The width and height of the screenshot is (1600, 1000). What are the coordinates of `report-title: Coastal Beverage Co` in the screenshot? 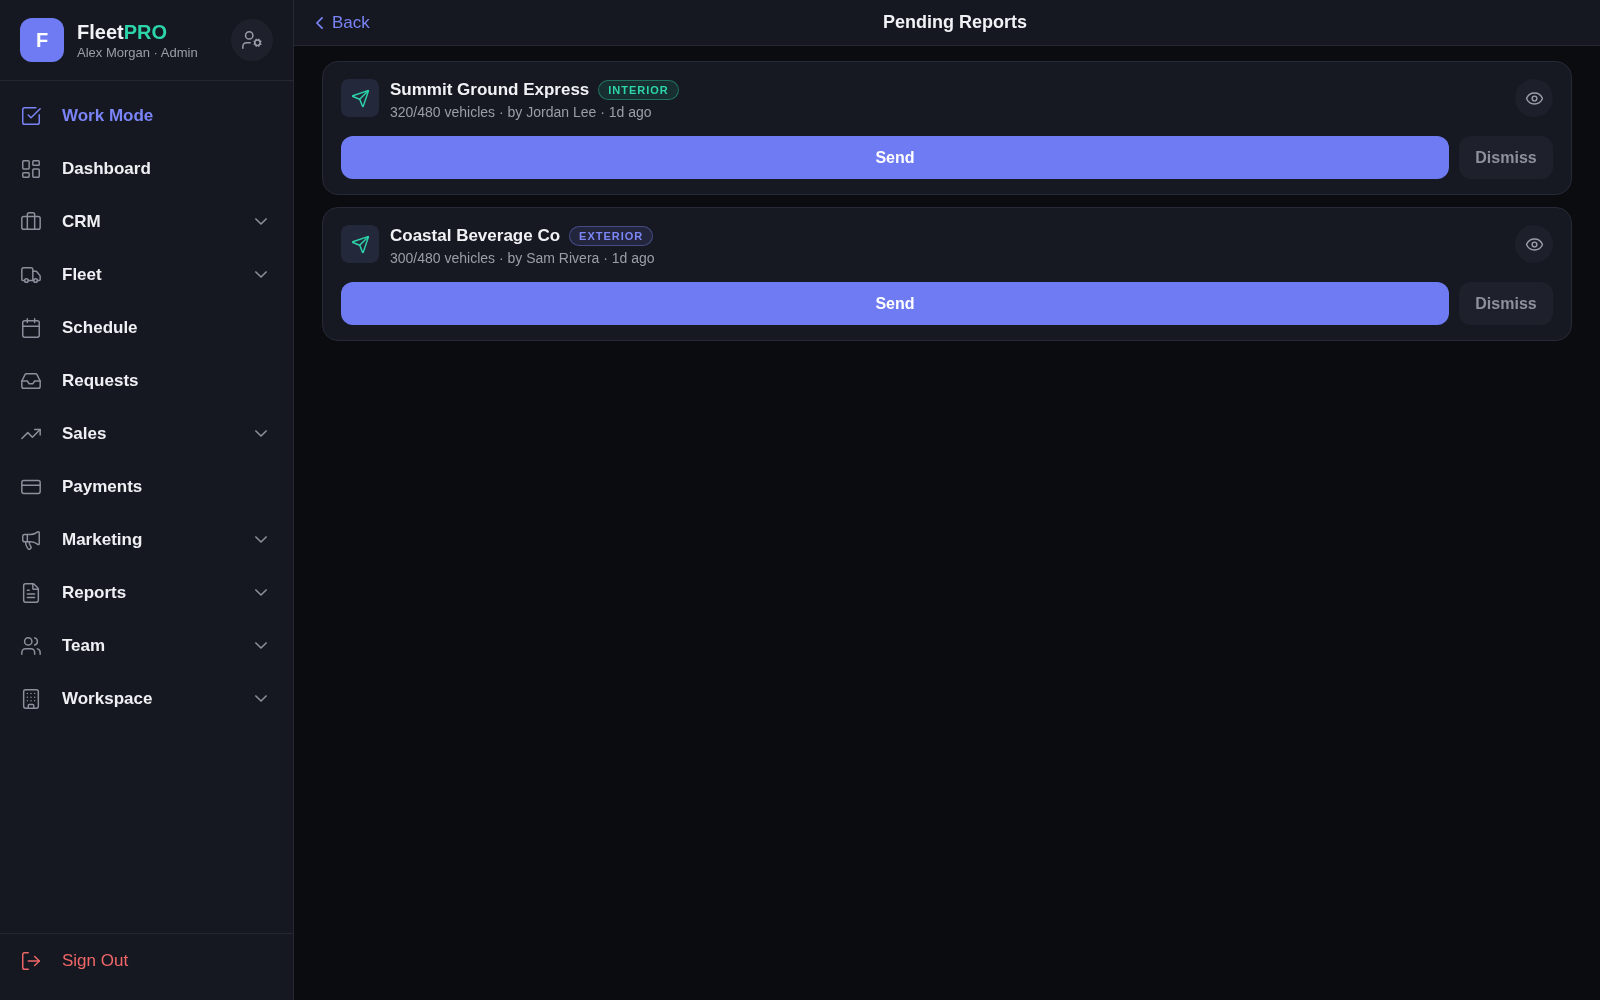 It's located at (475, 236).